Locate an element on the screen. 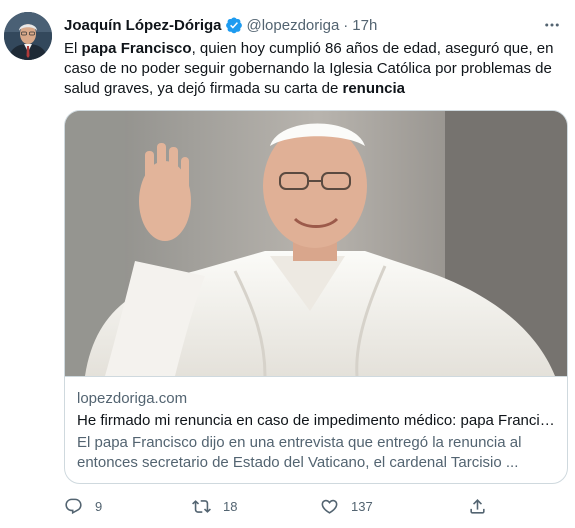 The width and height of the screenshot is (575, 528). author-handle: @lopezdoriga is located at coordinates (293, 25).